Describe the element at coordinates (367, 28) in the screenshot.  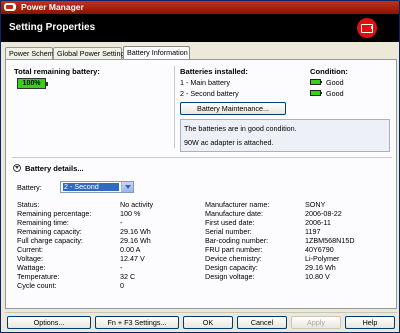
I see `power-manager-logo-icon` at that location.